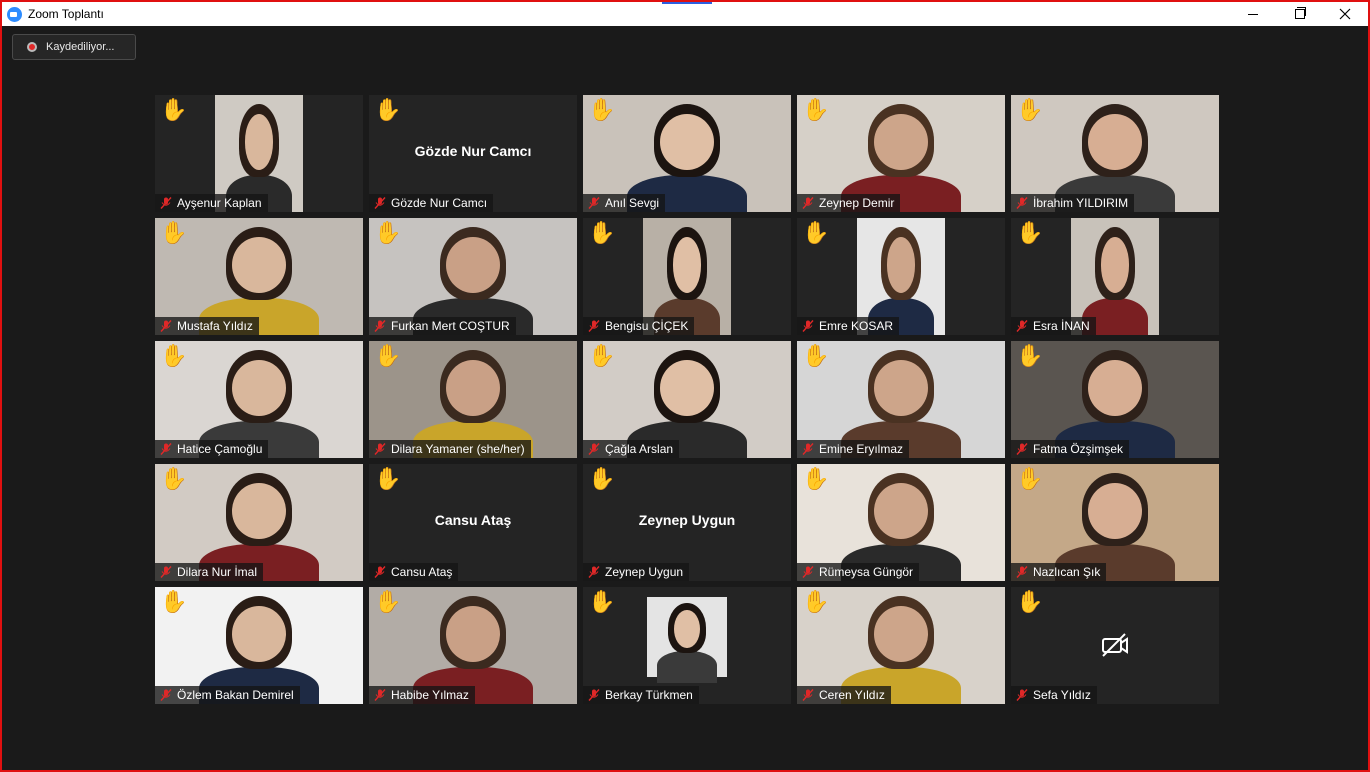 This screenshot has width=1370, height=772. Describe the element at coordinates (430, 695) in the screenshot. I see `participant-name: Habibe Yılmaz` at that location.